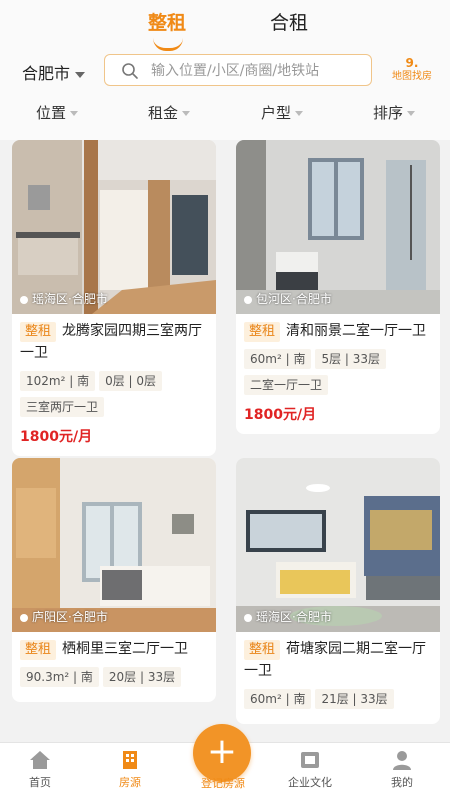  Describe the element at coordinates (131, 381) in the screenshot. I see `tag-floor: 0层 | 0层` at that location.